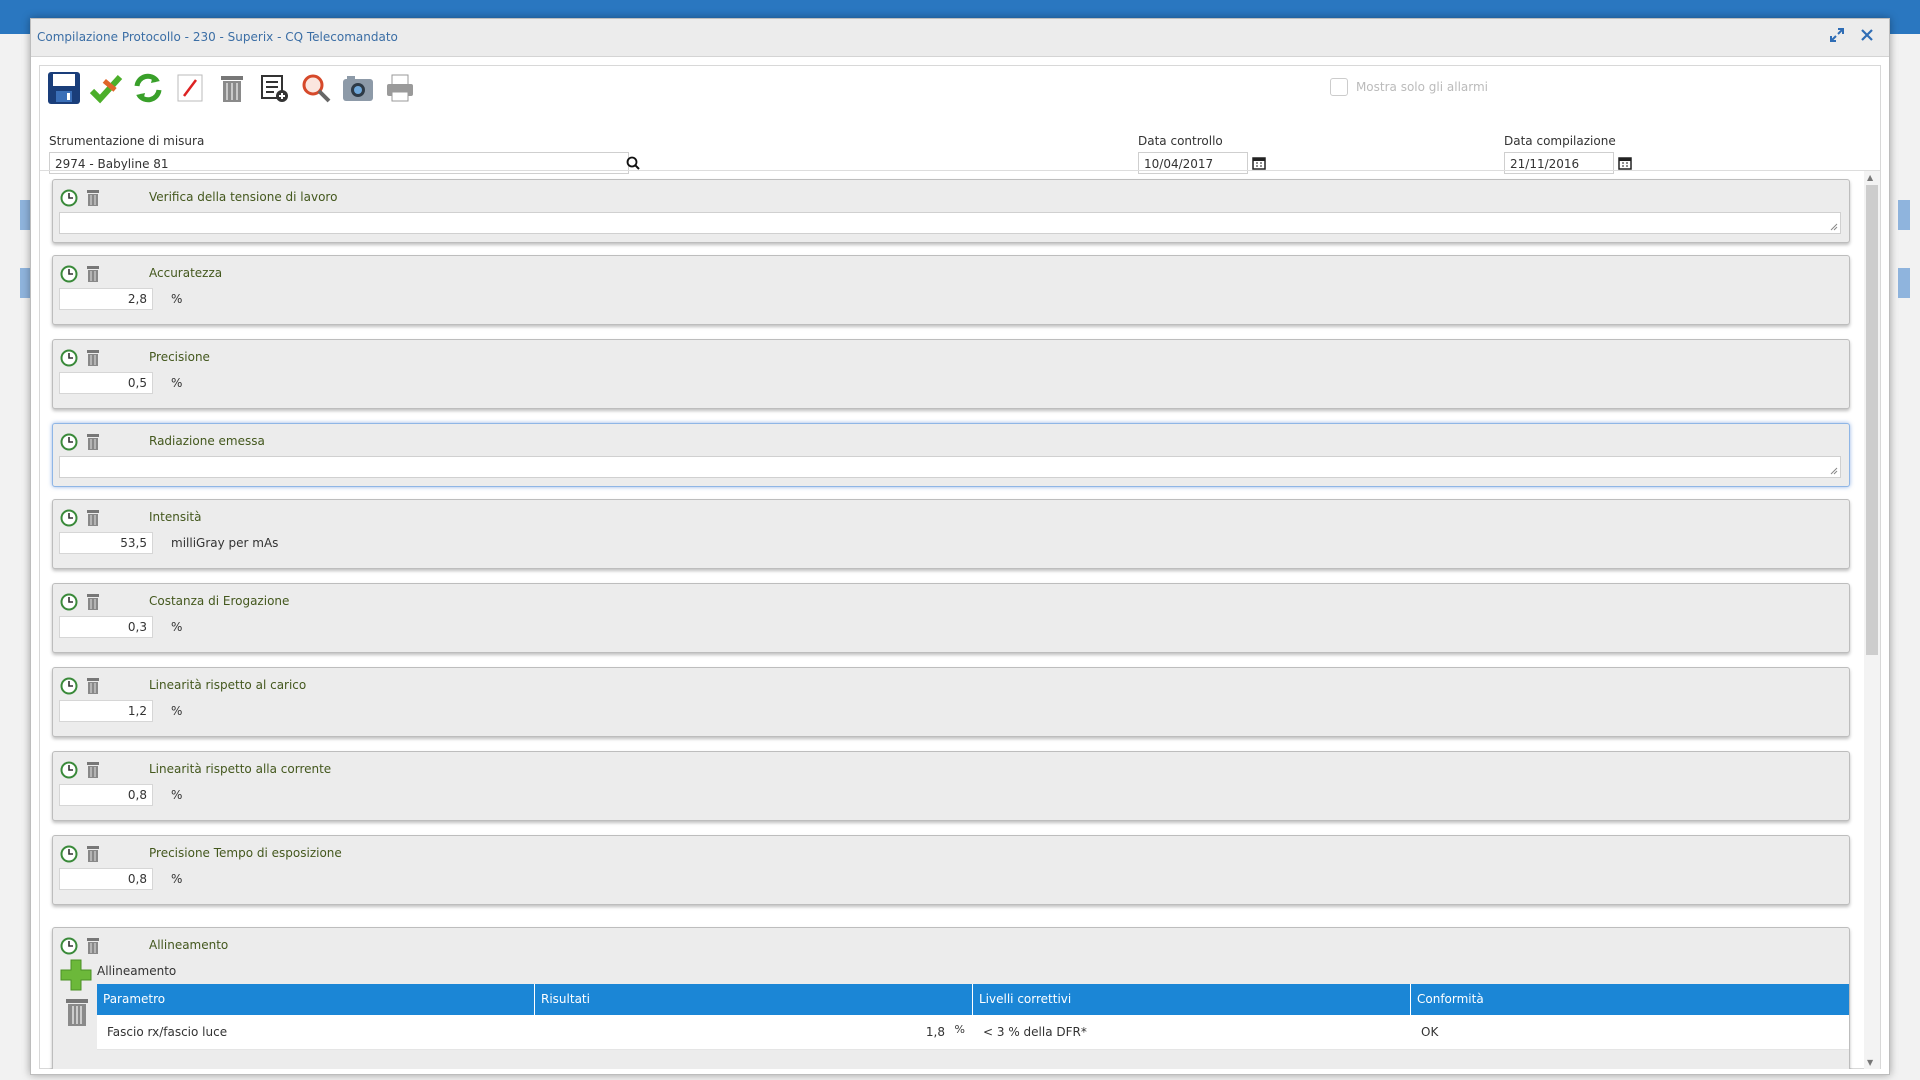 The width and height of the screenshot is (1920, 1080). I want to click on vertical-scrollbar: ▲ ▼, so click(1872, 620).